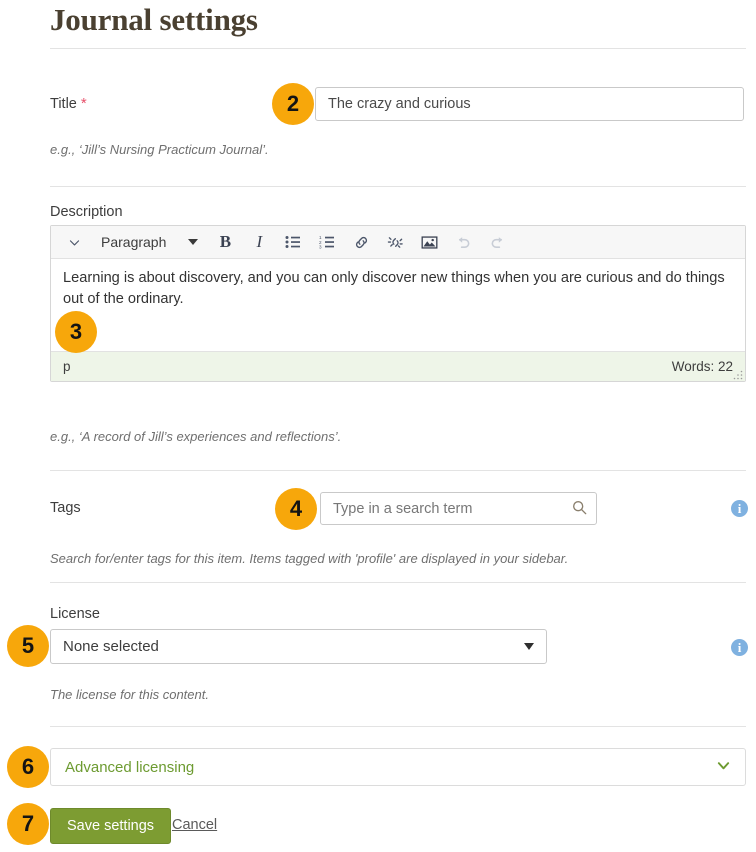 The image size is (756, 852). I want to click on bullet-list-icon, so click(293, 242).